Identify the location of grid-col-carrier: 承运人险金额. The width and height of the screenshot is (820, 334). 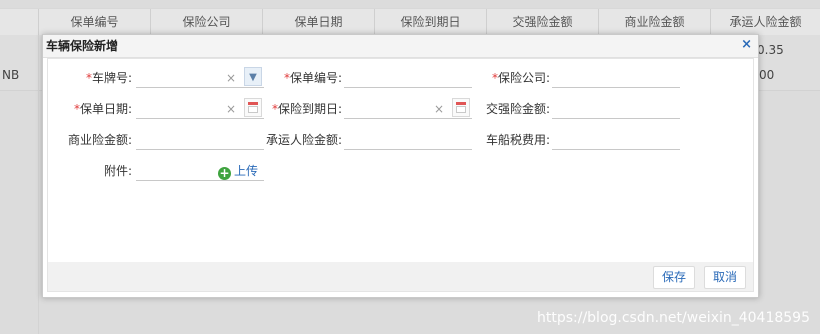
(765, 22).